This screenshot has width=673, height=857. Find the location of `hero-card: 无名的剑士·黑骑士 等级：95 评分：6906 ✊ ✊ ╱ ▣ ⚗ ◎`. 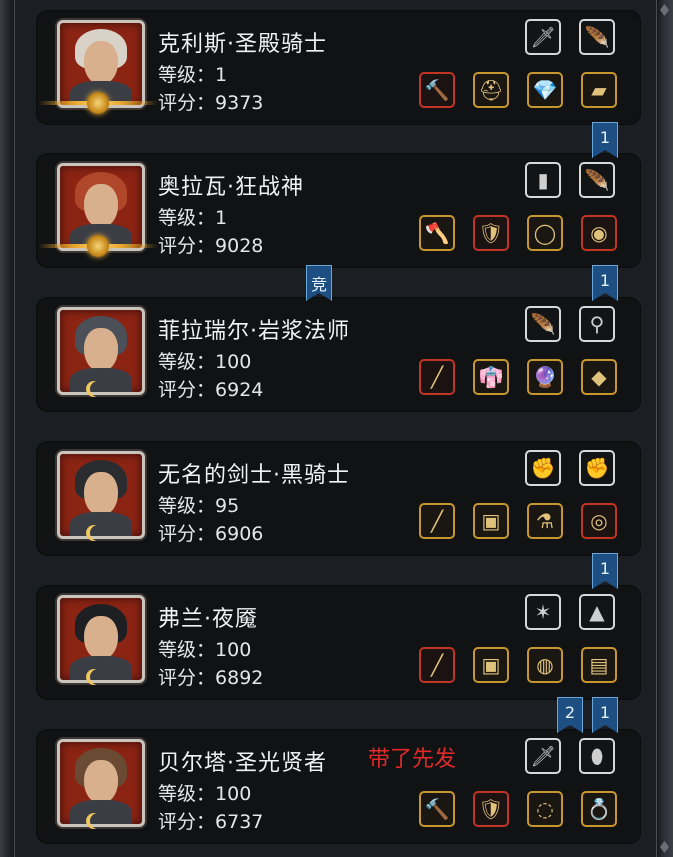

hero-card: 无名的剑士·黑骑士 等级：95 评分：6906 ✊ ✊ ╱ ▣ ⚗ ◎ is located at coordinates (338, 498).